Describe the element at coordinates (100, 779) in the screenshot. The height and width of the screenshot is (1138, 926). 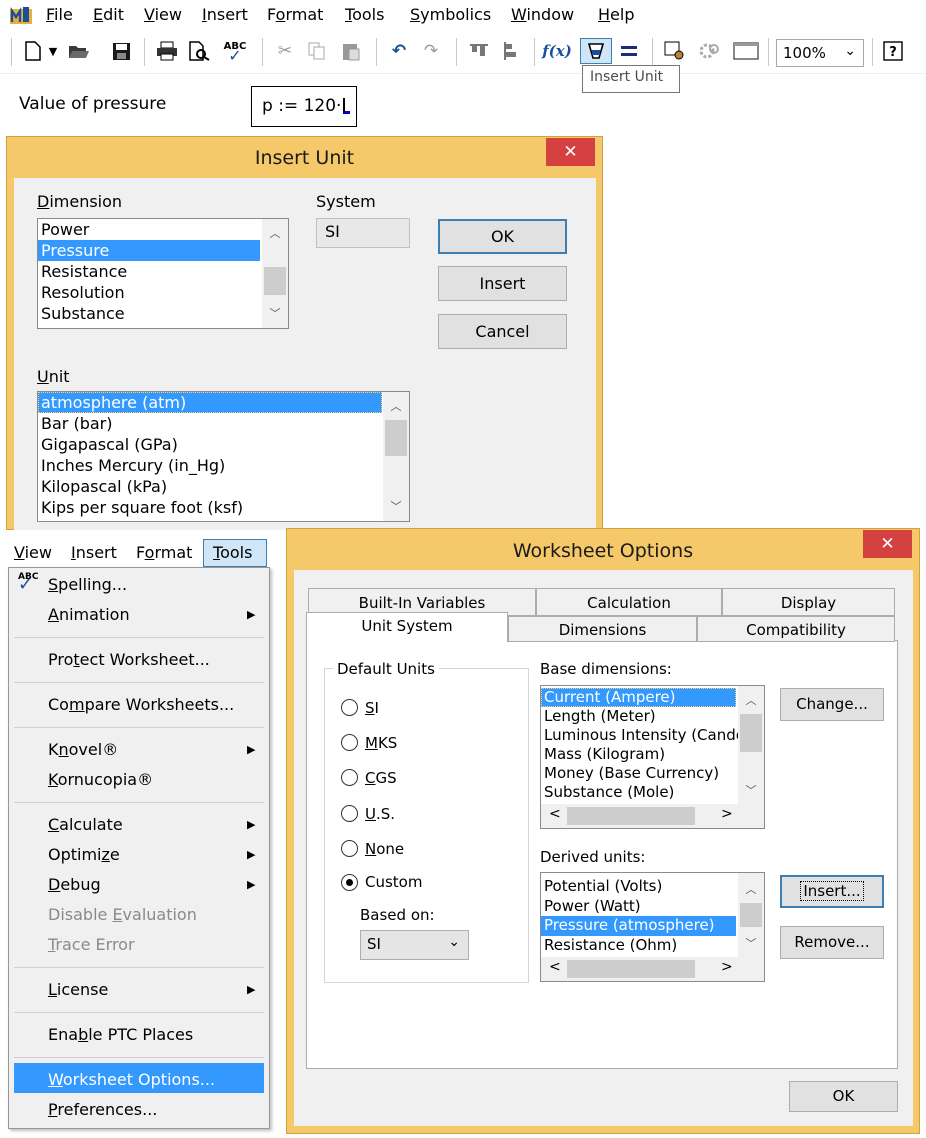
I see `menu-item-kornucopia: Kornucopia®` at that location.